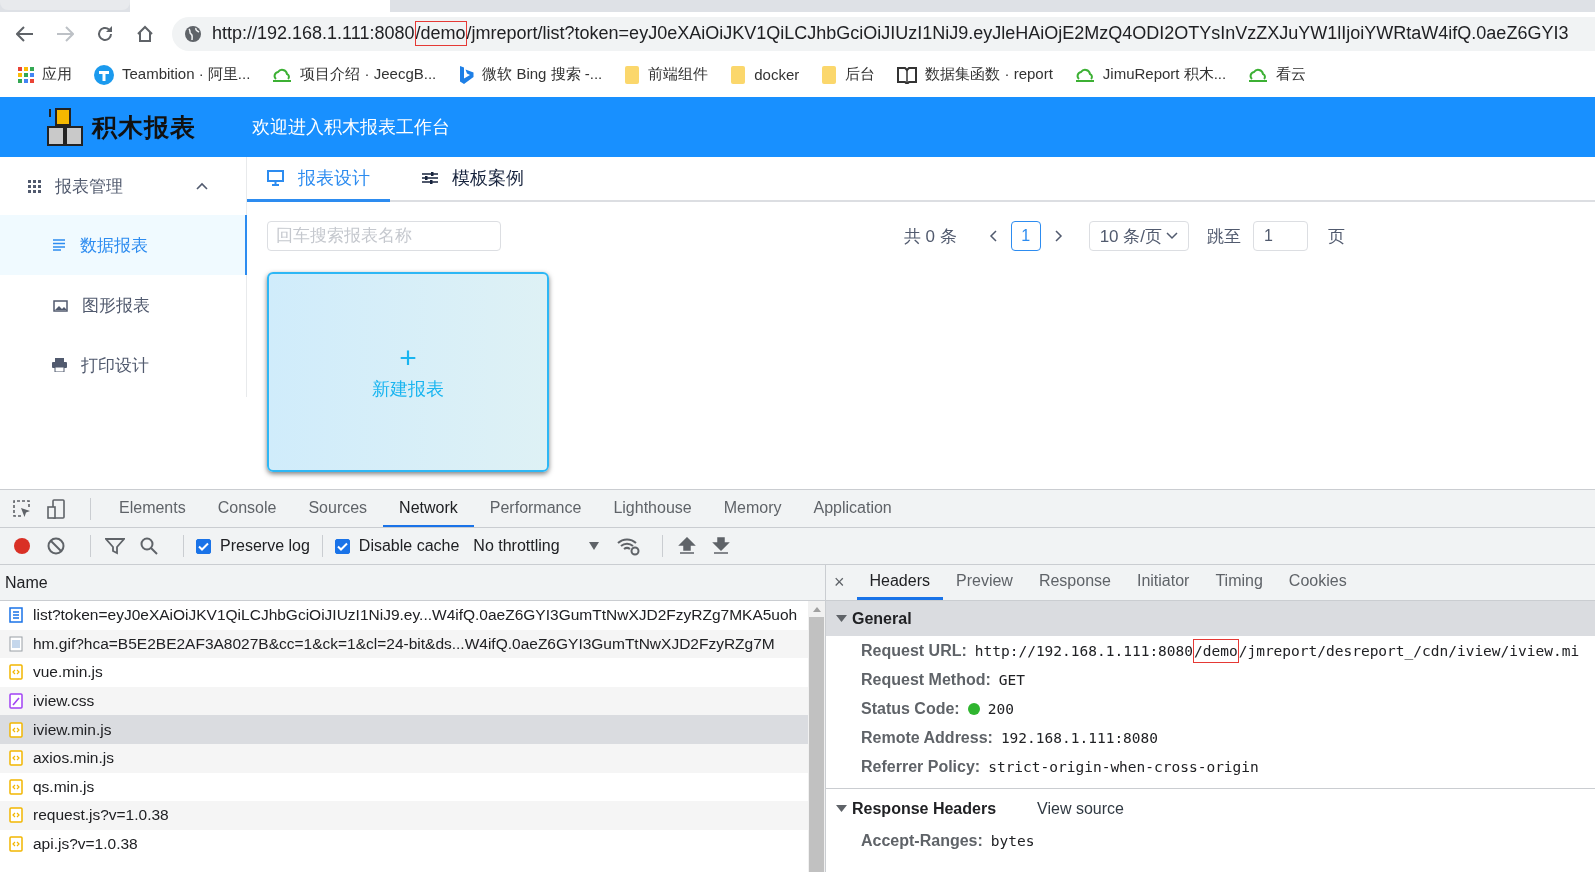  What do you see at coordinates (247, 508) in the screenshot?
I see `devtools-tab: Console` at bounding box center [247, 508].